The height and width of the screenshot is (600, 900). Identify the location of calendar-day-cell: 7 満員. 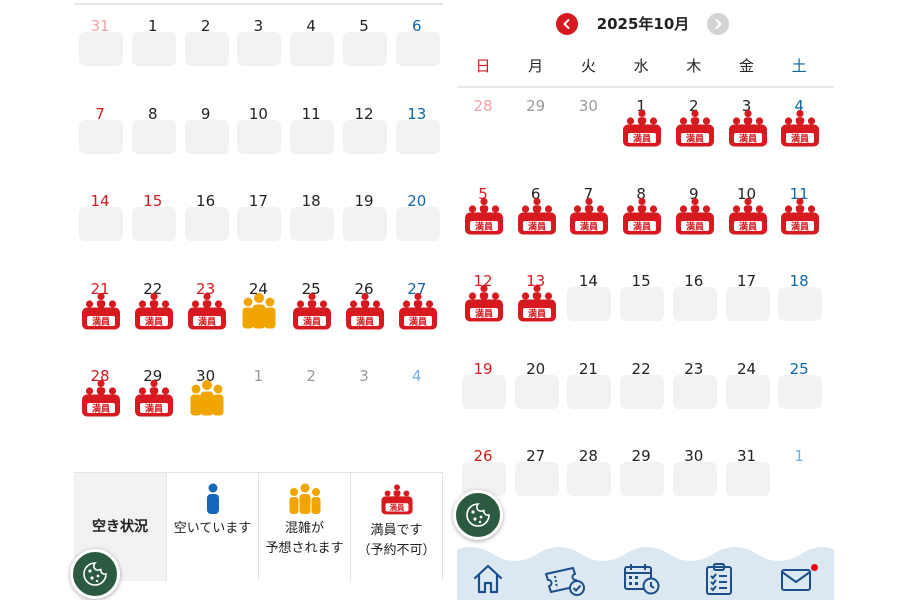
(588, 212).